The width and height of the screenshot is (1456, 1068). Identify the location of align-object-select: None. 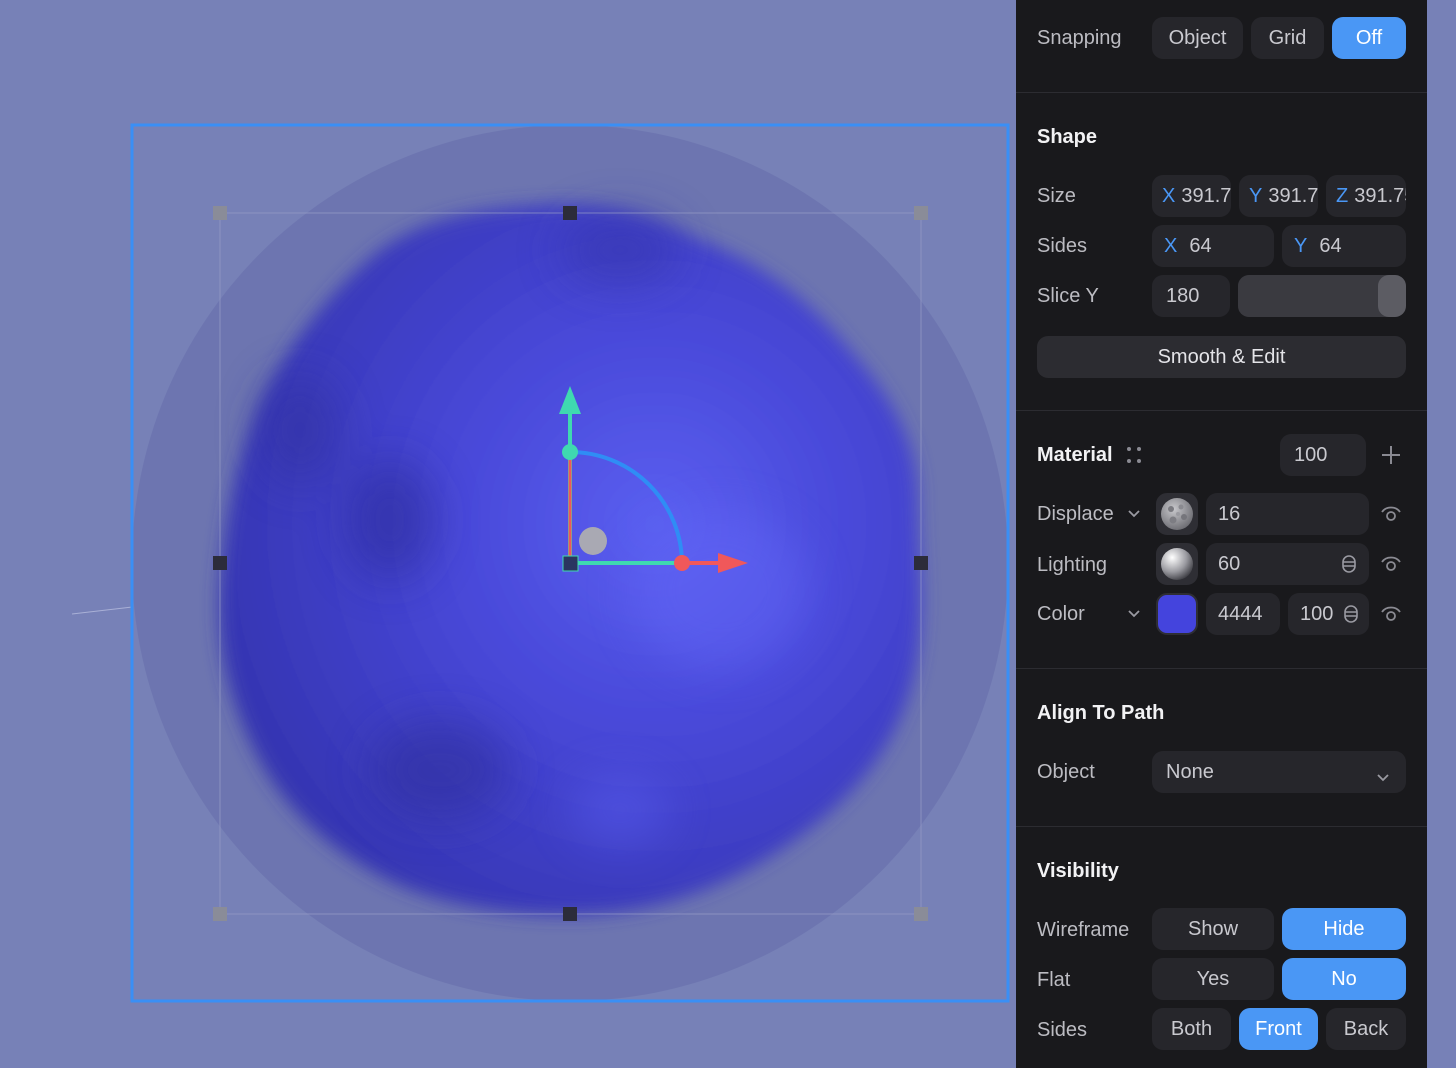
(1279, 772).